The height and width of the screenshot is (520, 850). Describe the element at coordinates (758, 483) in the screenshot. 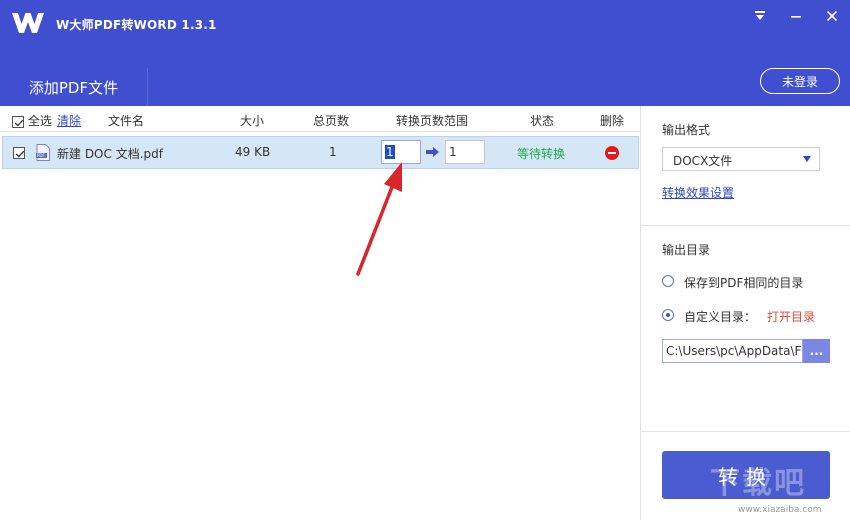

I see `watermark-text: 下载吧` at that location.